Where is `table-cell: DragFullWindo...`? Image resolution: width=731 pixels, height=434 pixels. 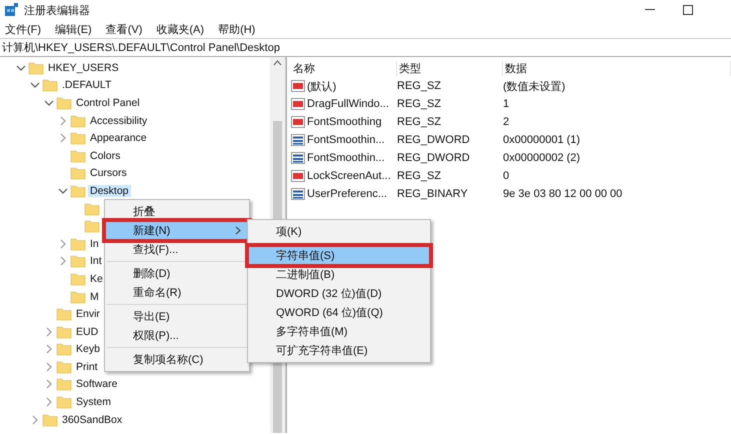
table-cell: DragFullWindo... is located at coordinates (348, 104).